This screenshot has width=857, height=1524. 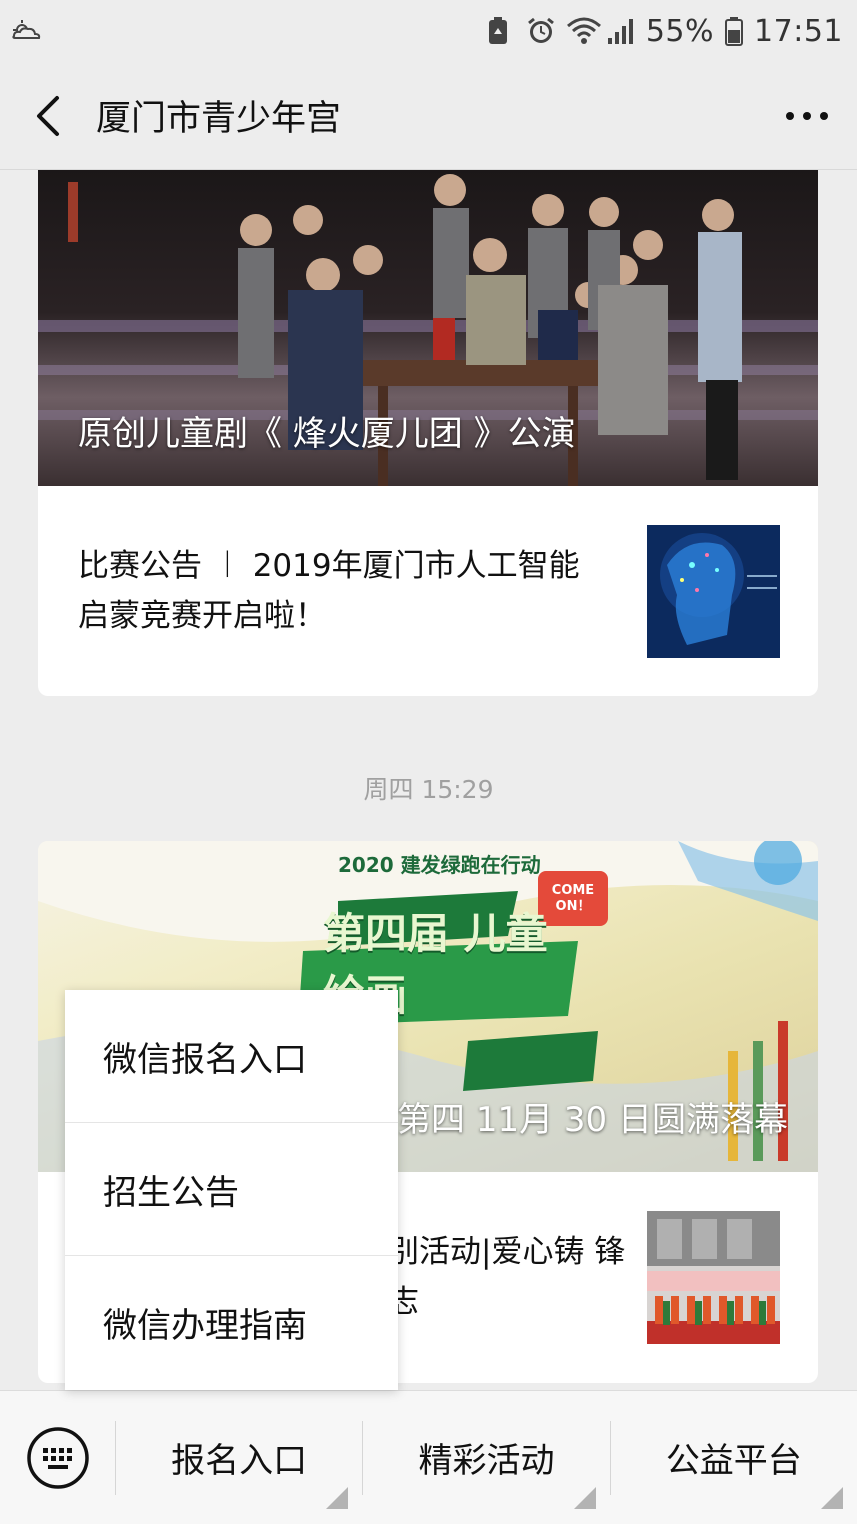 I want to click on poster-year-text: 2020 建发绿跑在行动, so click(x=439, y=865).